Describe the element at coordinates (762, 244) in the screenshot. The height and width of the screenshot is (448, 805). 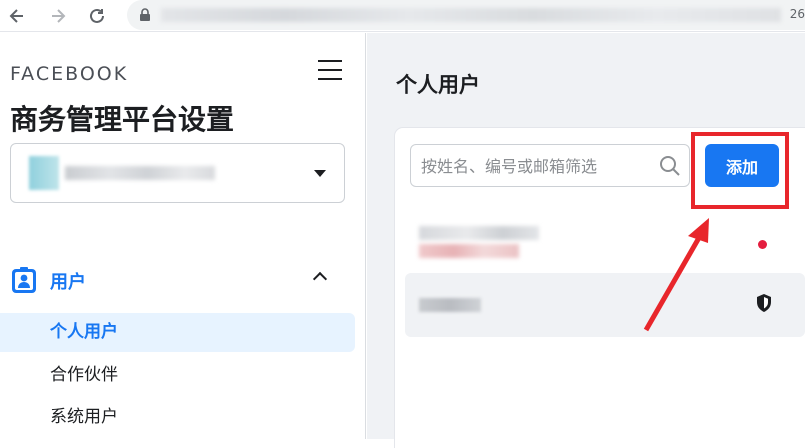
I see `alert-dot` at that location.